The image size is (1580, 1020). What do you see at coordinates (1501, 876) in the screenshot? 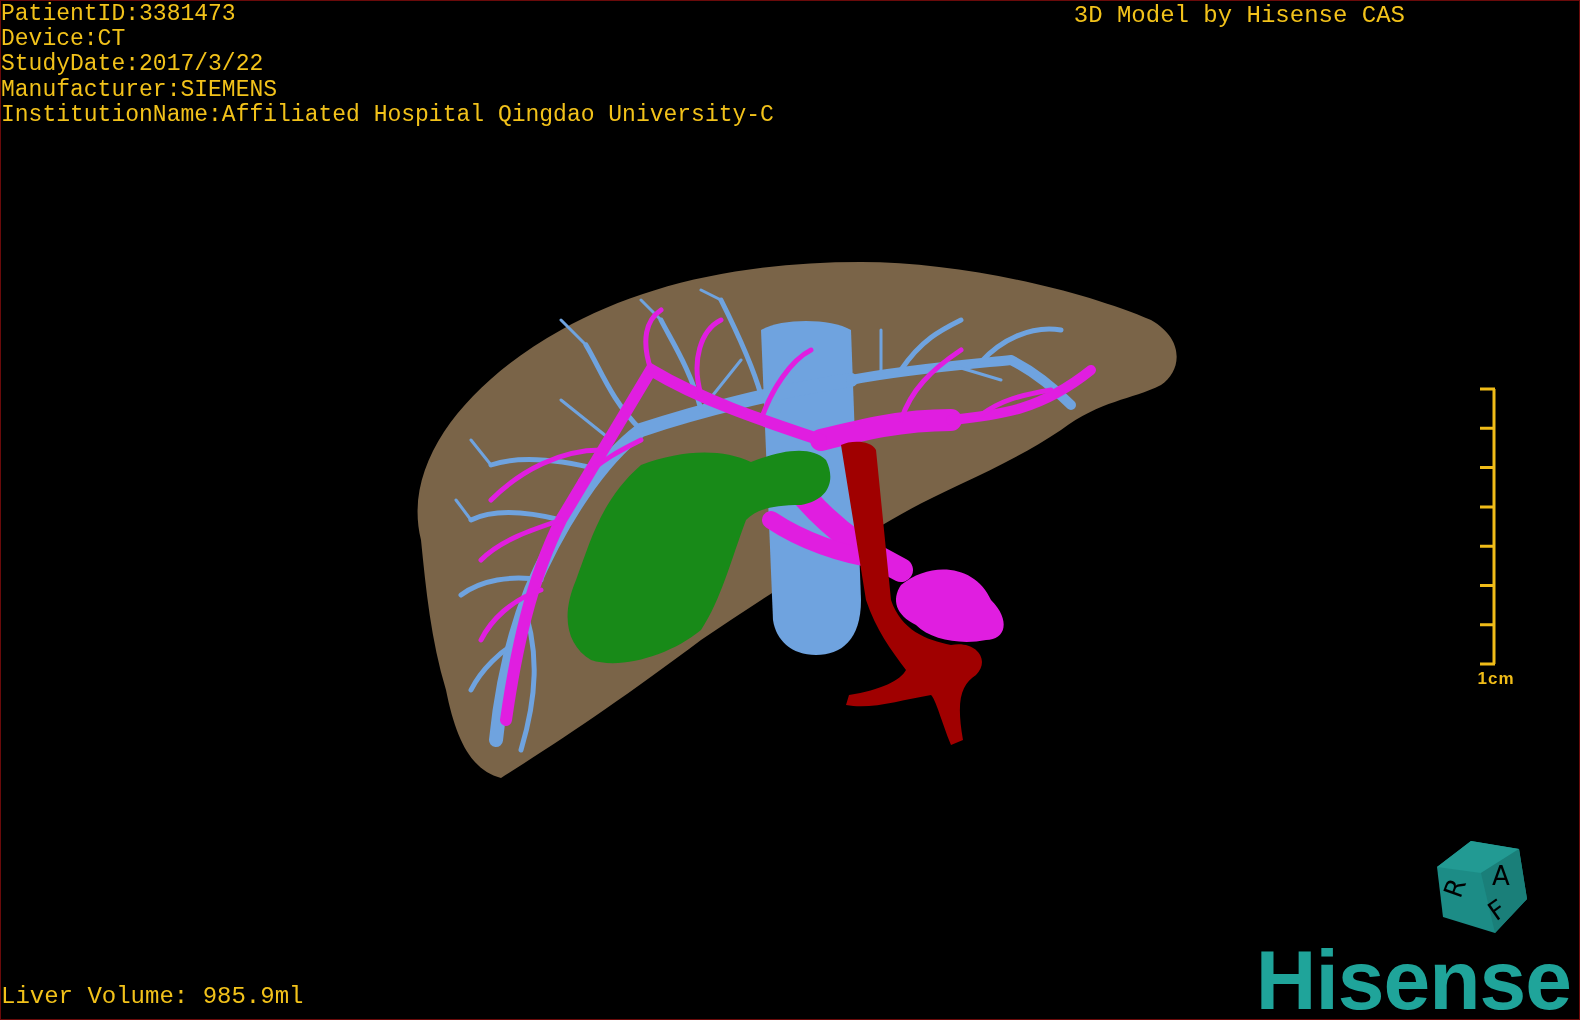
I see `cube-face-label: A` at bounding box center [1501, 876].